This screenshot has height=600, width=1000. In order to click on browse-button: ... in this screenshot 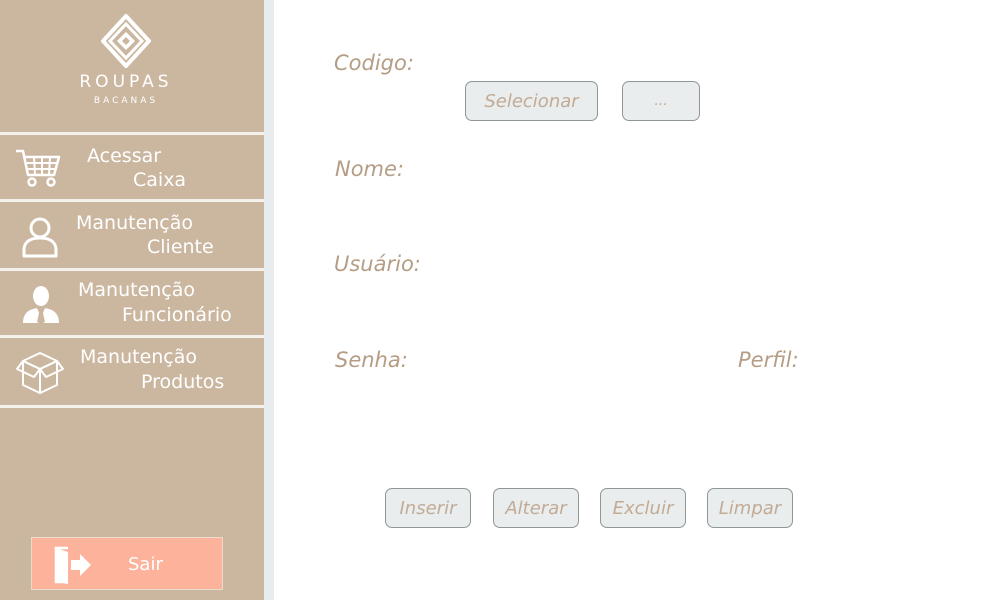, I will do `click(661, 101)`.